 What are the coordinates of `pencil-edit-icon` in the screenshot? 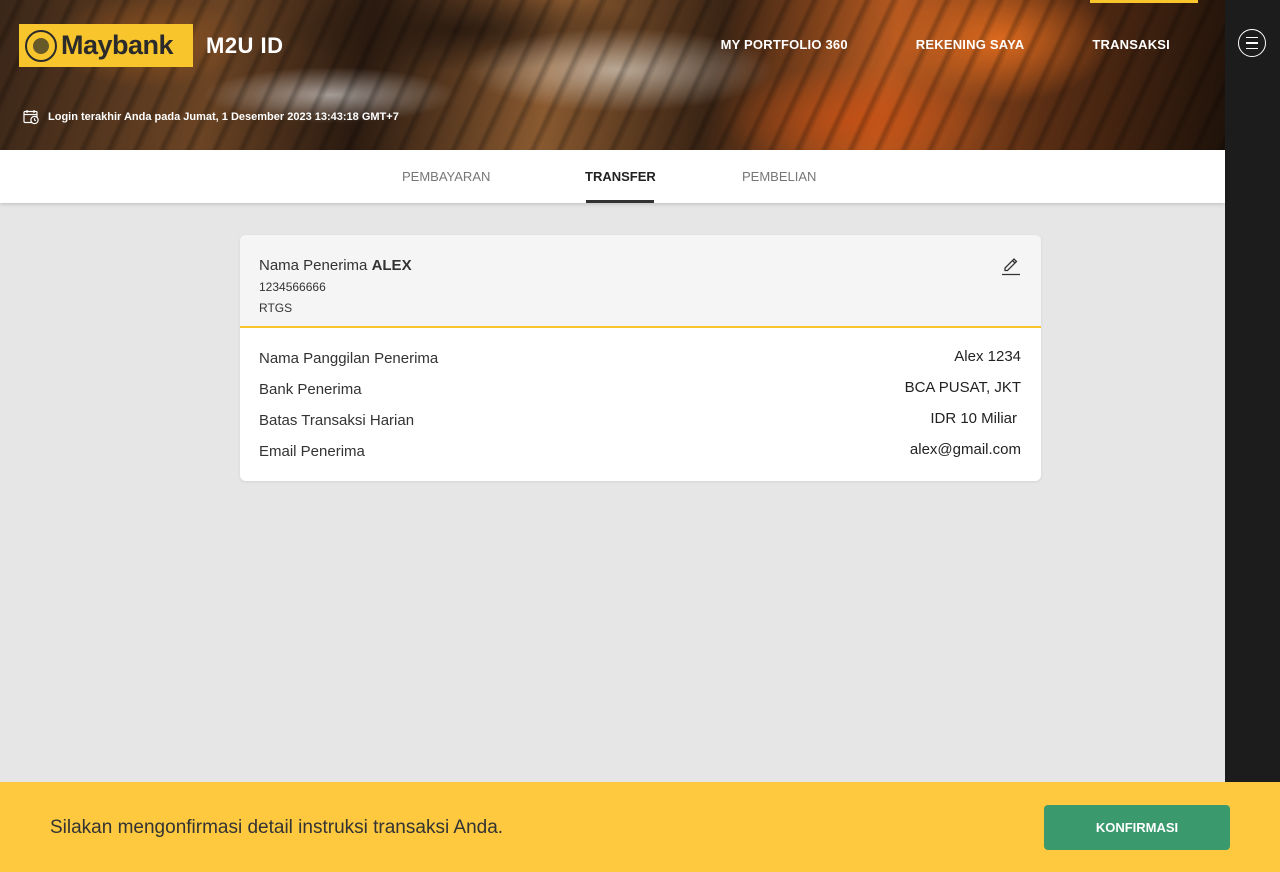 It's located at (1011, 266).